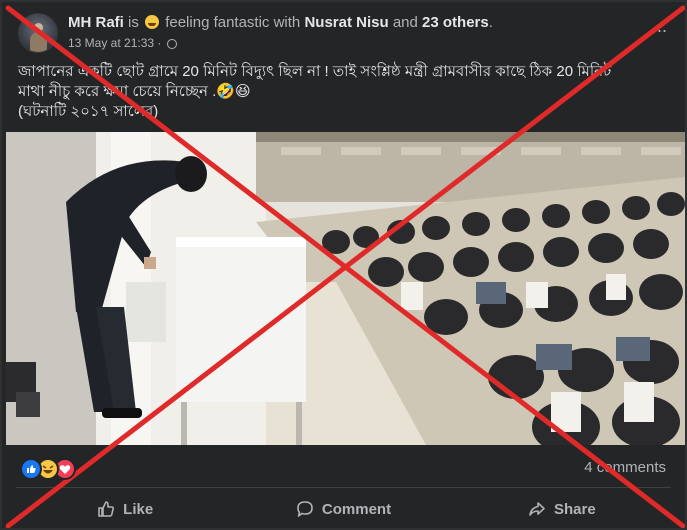 The image size is (687, 530). I want to click on post-text-line: (ঘটনাটি ২০১৭ সালের), so click(88, 111).